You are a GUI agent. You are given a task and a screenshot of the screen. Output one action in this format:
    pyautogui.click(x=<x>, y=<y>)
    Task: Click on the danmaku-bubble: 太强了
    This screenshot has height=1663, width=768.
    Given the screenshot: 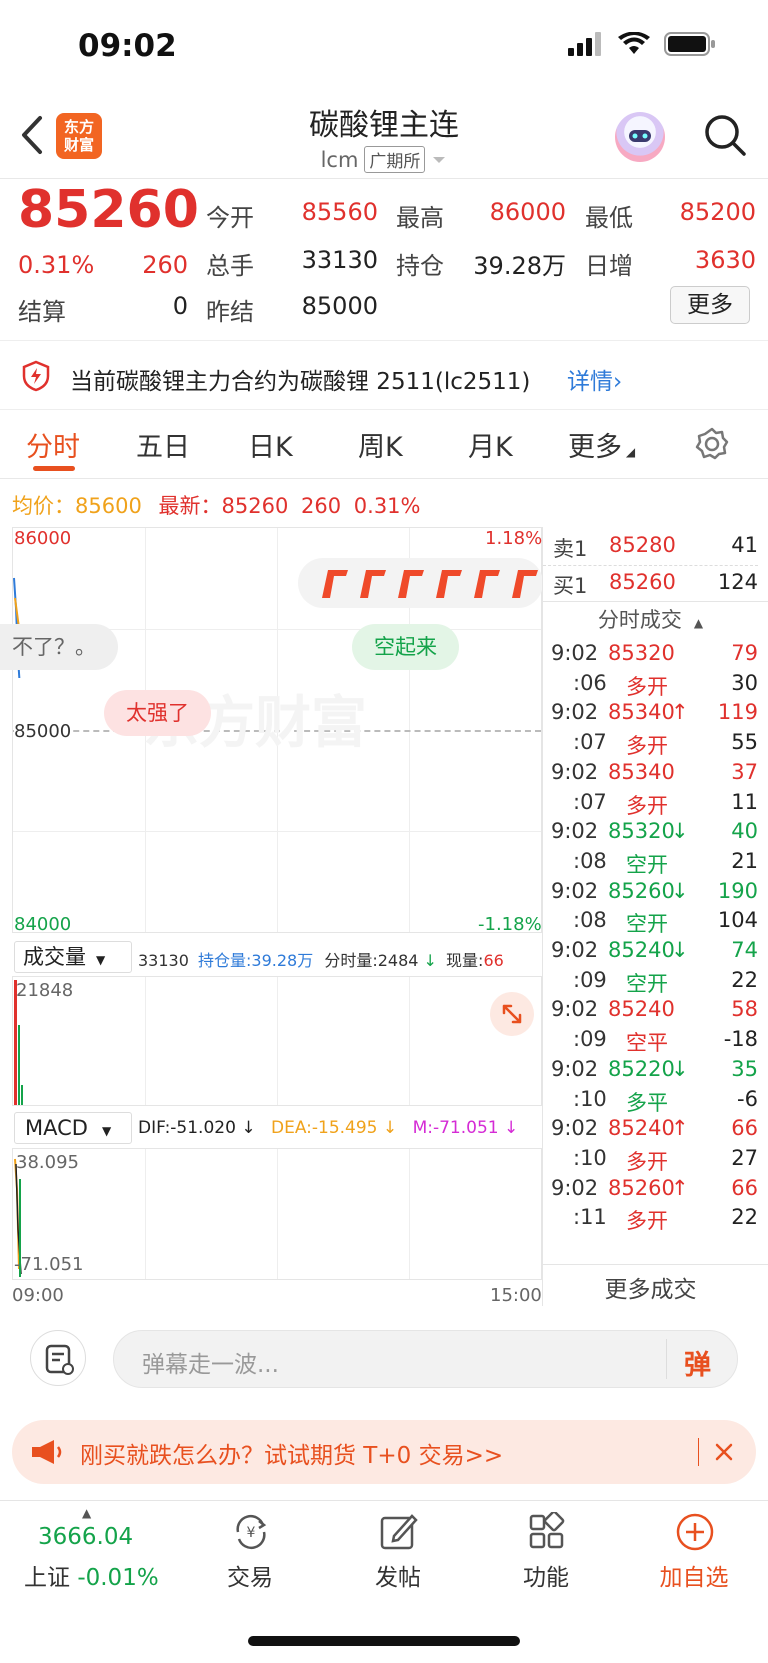 What is the action you would take?
    pyautogui.click(x=157, y=713)
    